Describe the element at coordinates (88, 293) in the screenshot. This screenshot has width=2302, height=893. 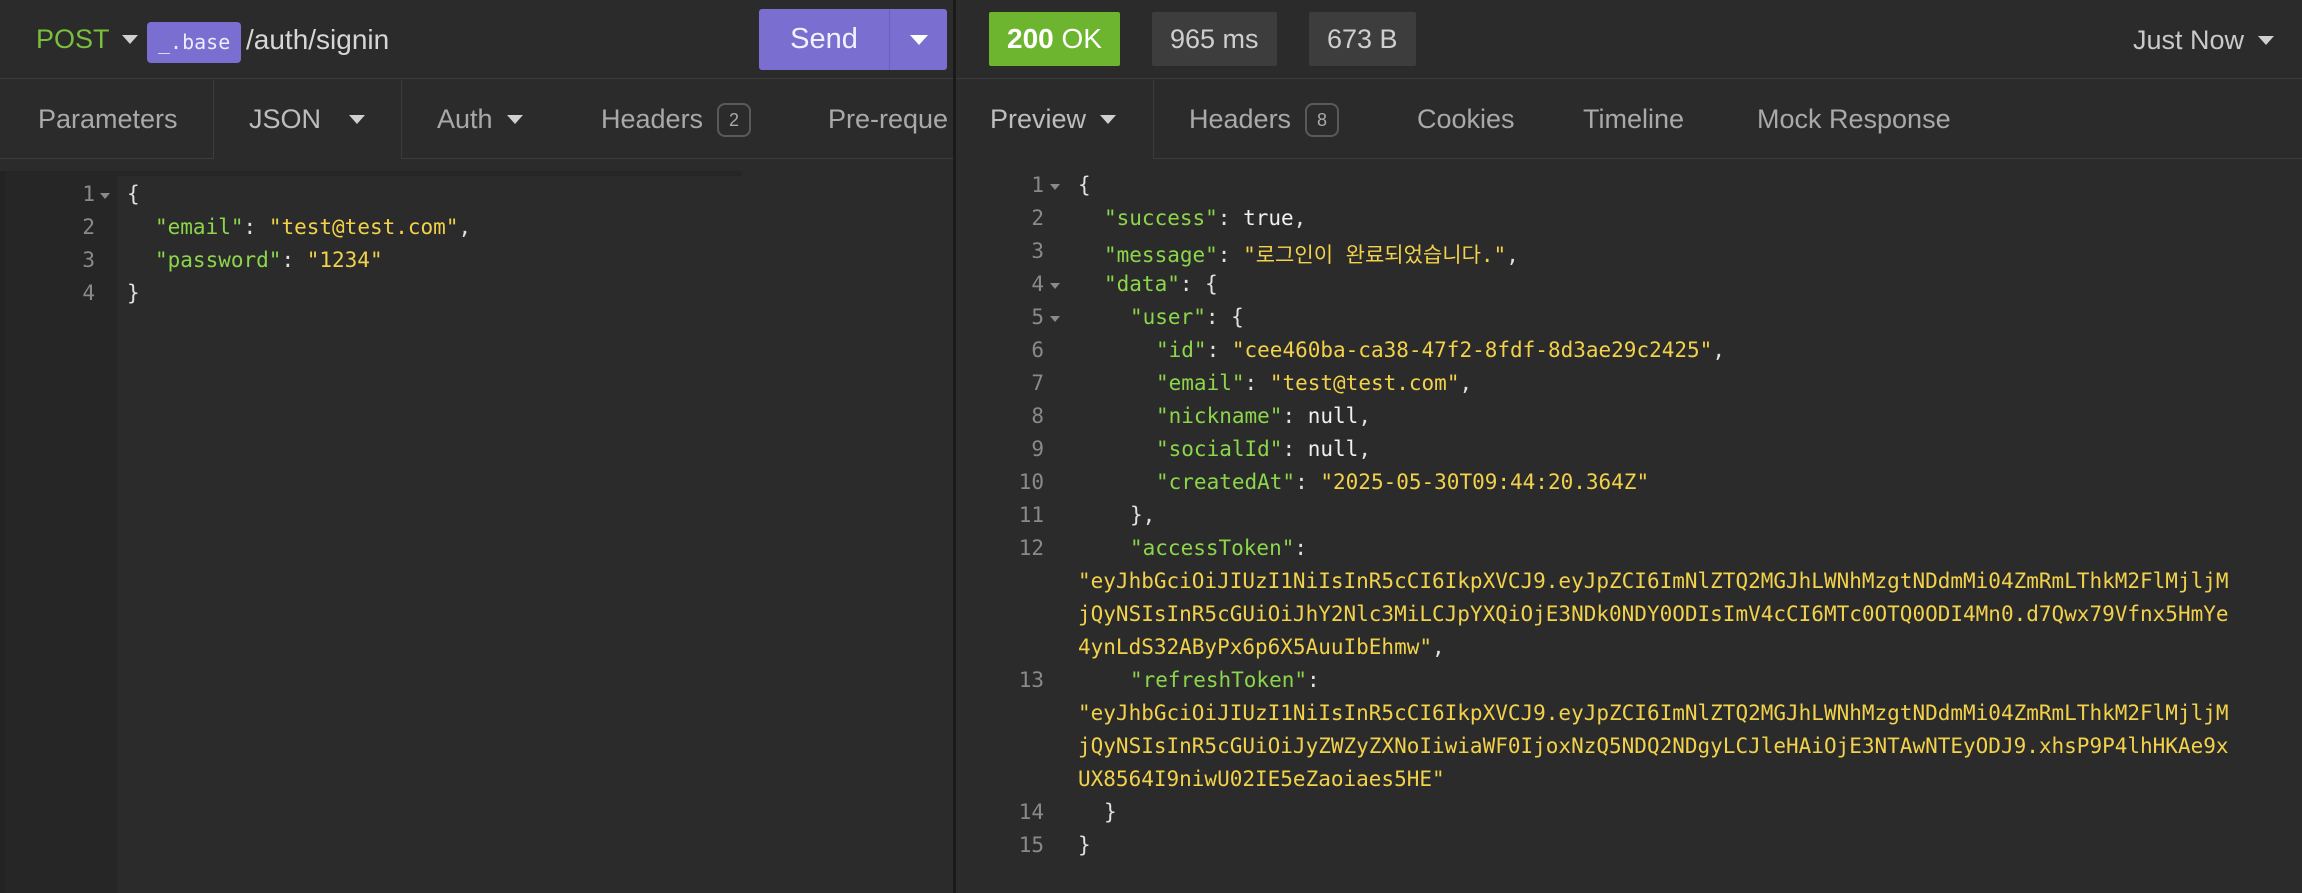
I see `line-number: 4` at that location.